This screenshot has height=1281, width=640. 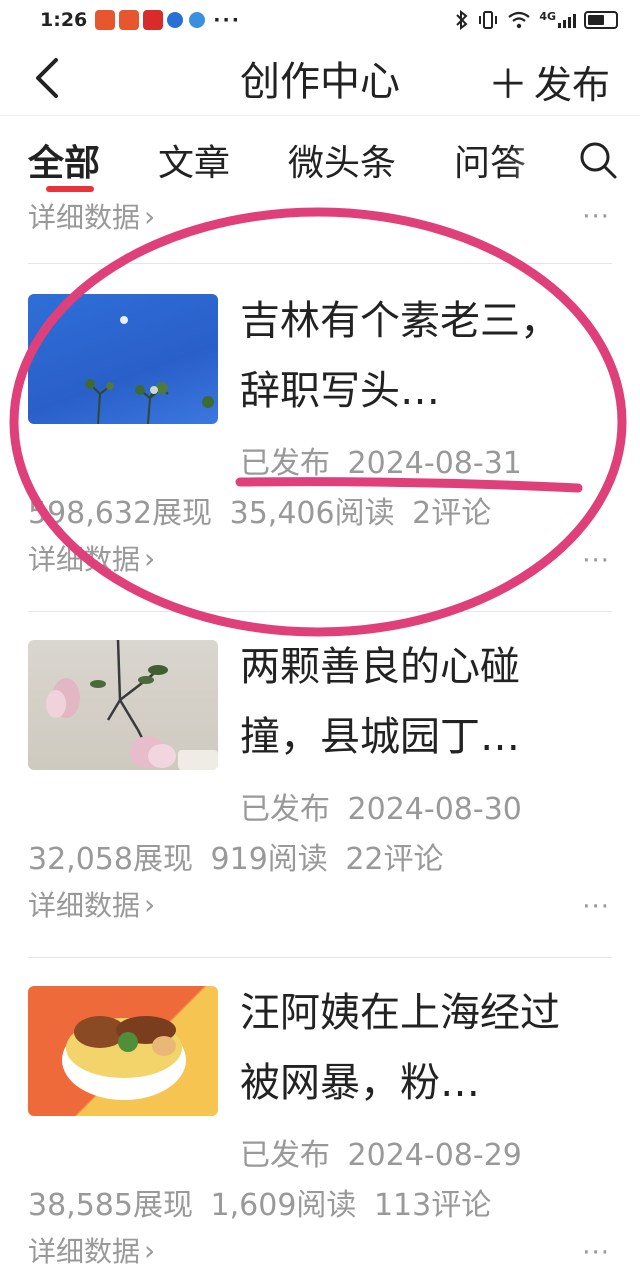 What do you see at coordinates (260, 513) in the screenshot?
I see `article-stats: 598,632展现 35,406阅读 2评论` at bounding box center [260, 513].